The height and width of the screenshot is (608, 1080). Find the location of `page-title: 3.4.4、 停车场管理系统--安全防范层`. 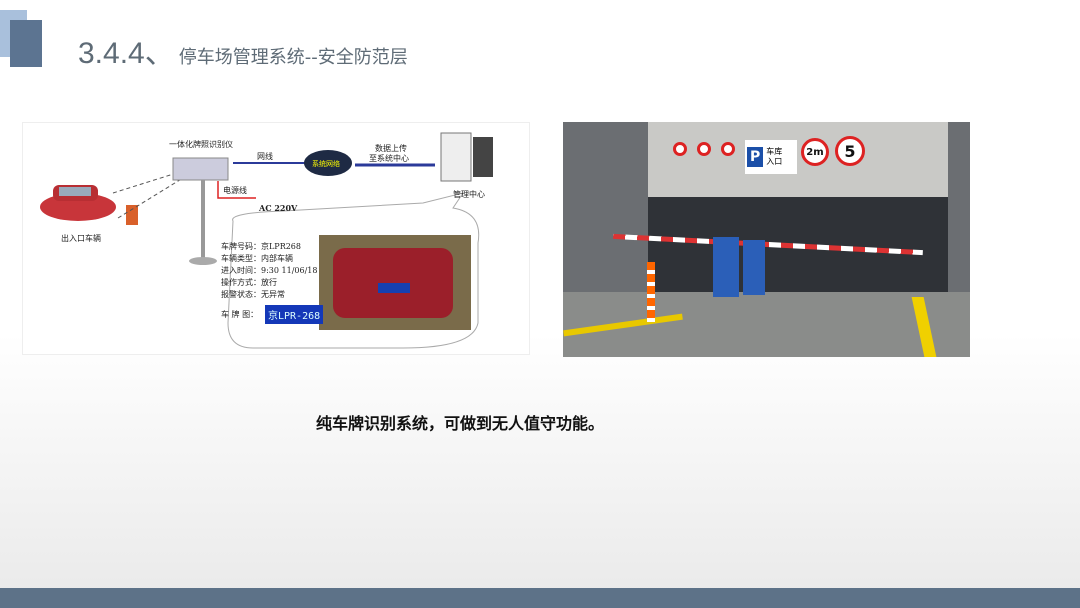

page-title: 3.4.4、 停车场管理系统--安全防范层 is located at coordinates (243, 53).